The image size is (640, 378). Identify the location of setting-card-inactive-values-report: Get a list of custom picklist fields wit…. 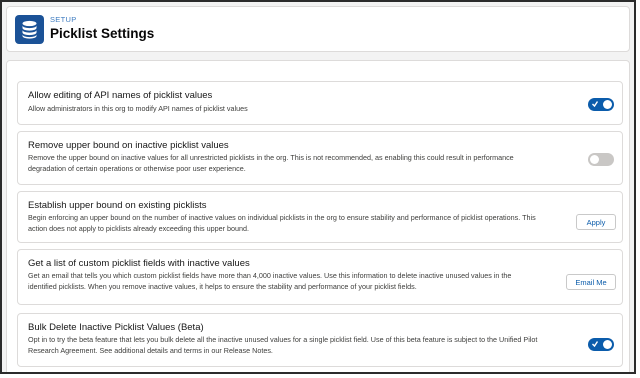
(320, 277).